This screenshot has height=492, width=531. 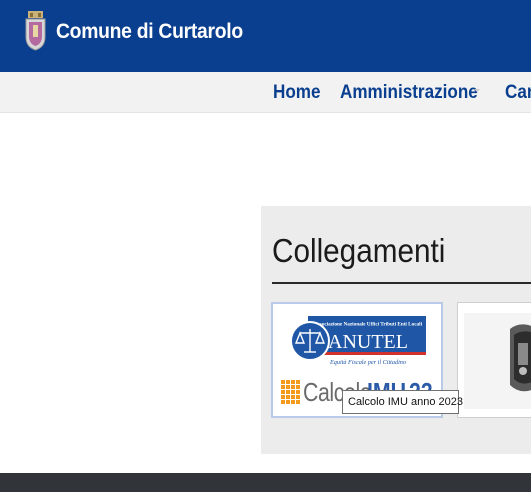 What do you see at coordinates (265, 482) in the screenshot?
I see `site-footer` at bounding box center [265, 482].